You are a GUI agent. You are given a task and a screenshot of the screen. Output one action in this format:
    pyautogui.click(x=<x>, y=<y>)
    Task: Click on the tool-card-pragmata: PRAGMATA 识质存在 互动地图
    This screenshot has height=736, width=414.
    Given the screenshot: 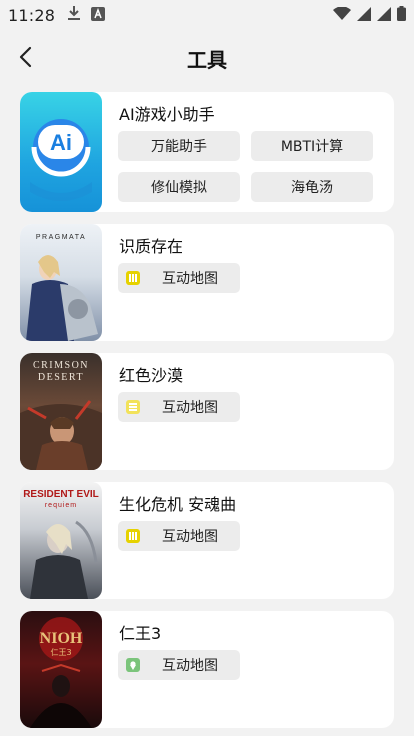 What is the action you would take?
    pyautogui.click(x=207, y=282)
    